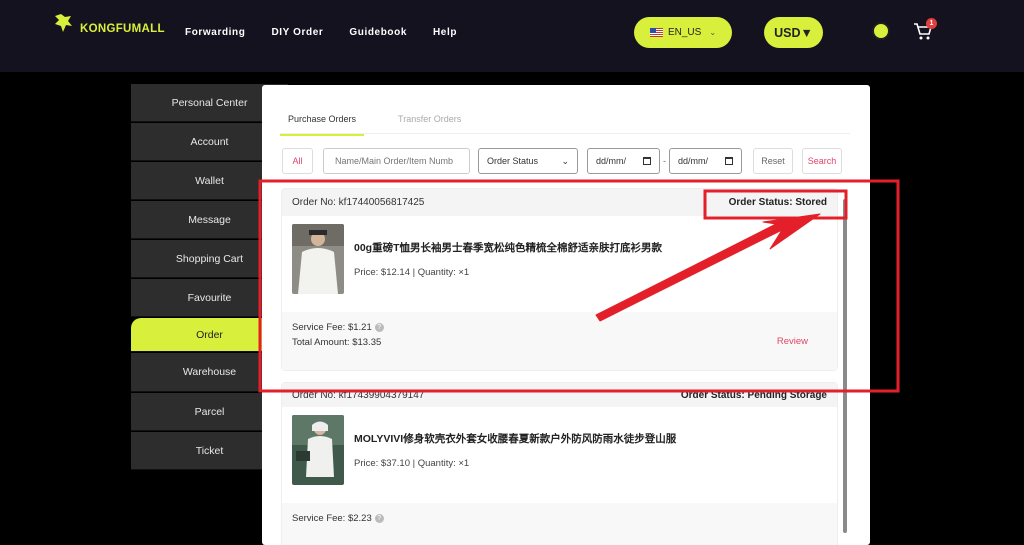  What do you see at coordinates (297, 32) in the screenshot?
I see `nav-diy-order: DIY Order` at bounding box center [297, 32].